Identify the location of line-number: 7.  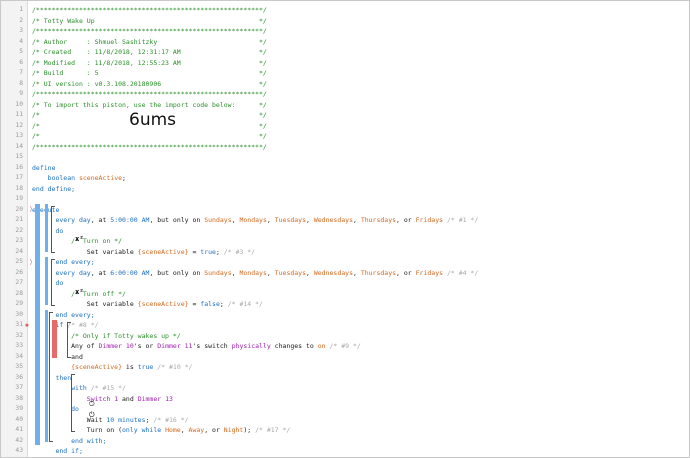
(21, 72).